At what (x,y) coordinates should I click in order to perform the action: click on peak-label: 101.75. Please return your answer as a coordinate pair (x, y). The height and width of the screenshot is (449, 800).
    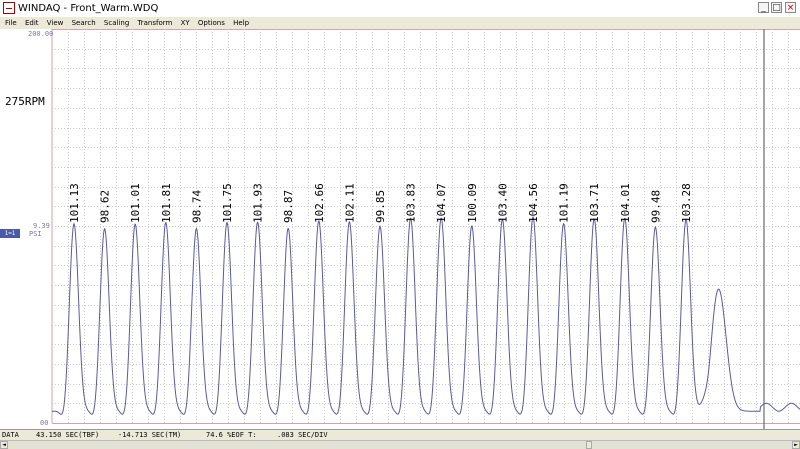
    Looking at the image, I should click on (227, 203).